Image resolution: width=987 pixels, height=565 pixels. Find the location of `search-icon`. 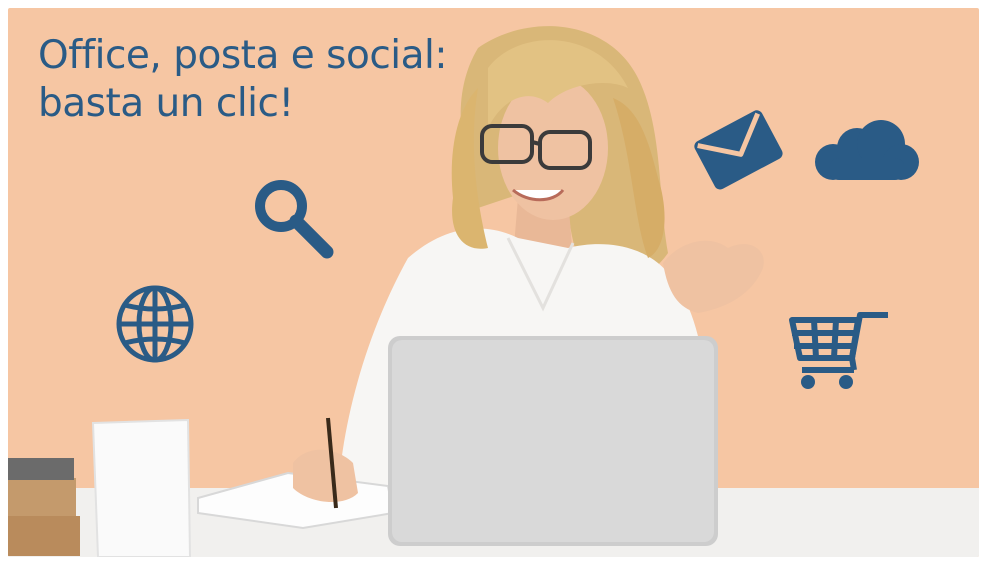

search-icon is located at coordinates (294, 219).